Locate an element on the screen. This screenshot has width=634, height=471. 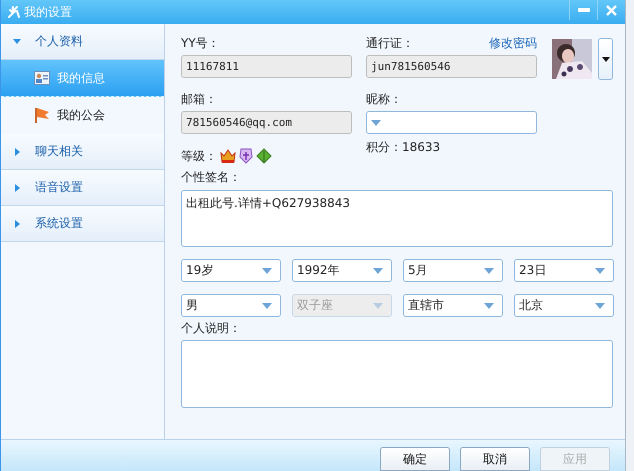
sidebar-item: 我的公会 is located at coordinates (82, 115).